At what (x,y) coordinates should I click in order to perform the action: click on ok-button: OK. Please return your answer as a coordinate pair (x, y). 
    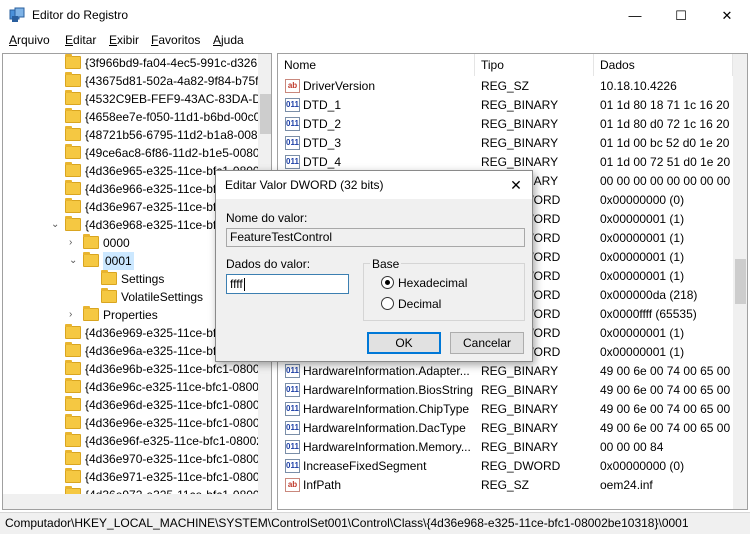
    Looking at the image, I should click on (404, 343).